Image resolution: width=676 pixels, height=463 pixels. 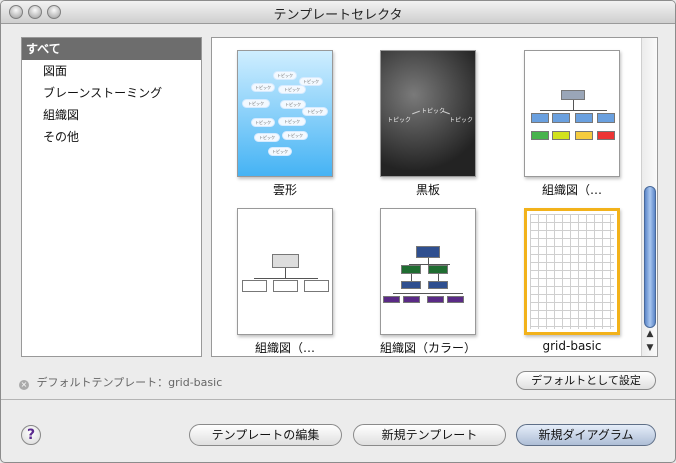 What do you see at coordinates (111, 137) in the screenshot?
I see `sidebar-item-other: その他` at bounding box center [111, 137].